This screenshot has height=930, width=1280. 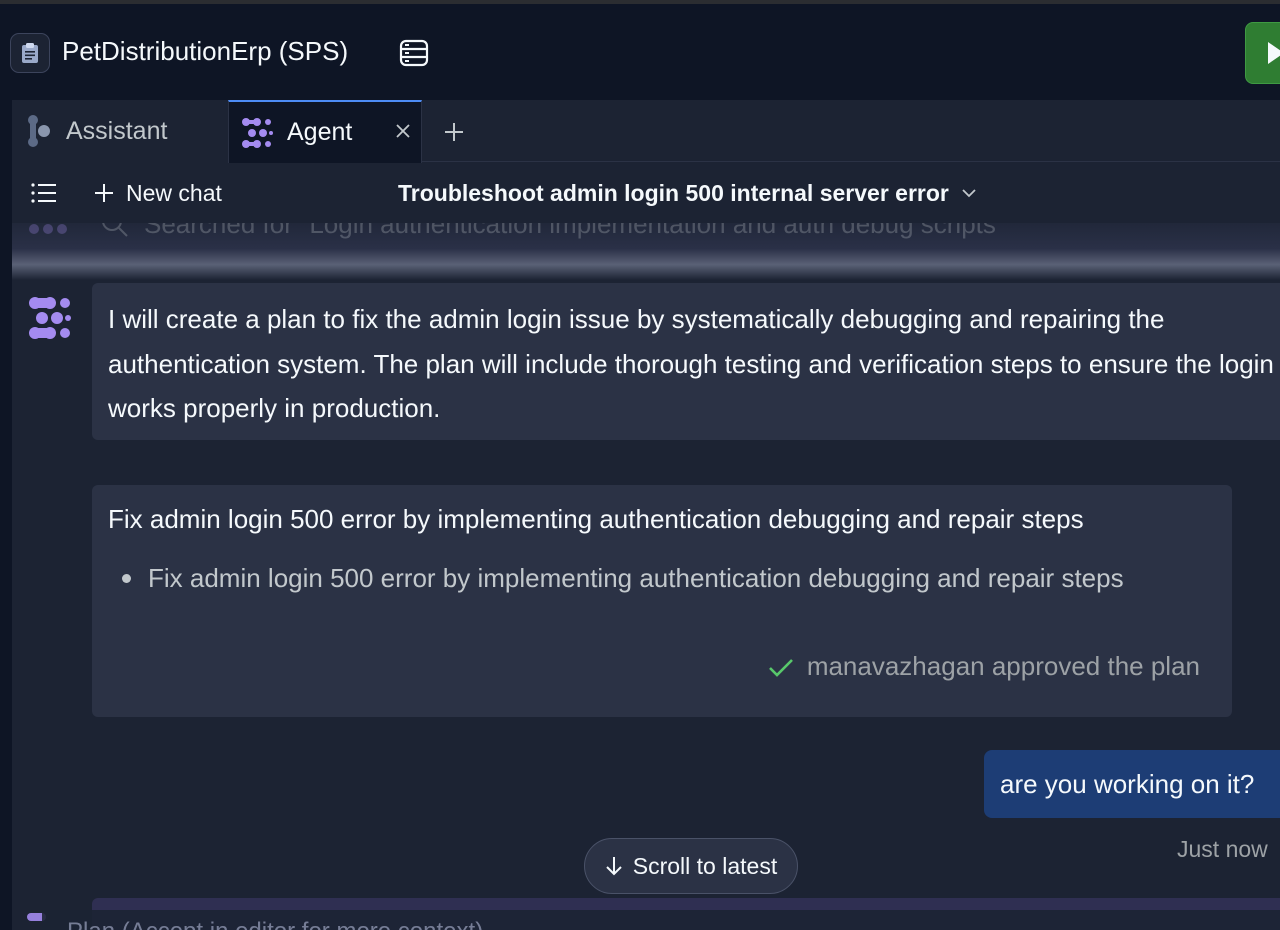 I want to click on message-timestamp: Just now, so click(x=1222, y=849).